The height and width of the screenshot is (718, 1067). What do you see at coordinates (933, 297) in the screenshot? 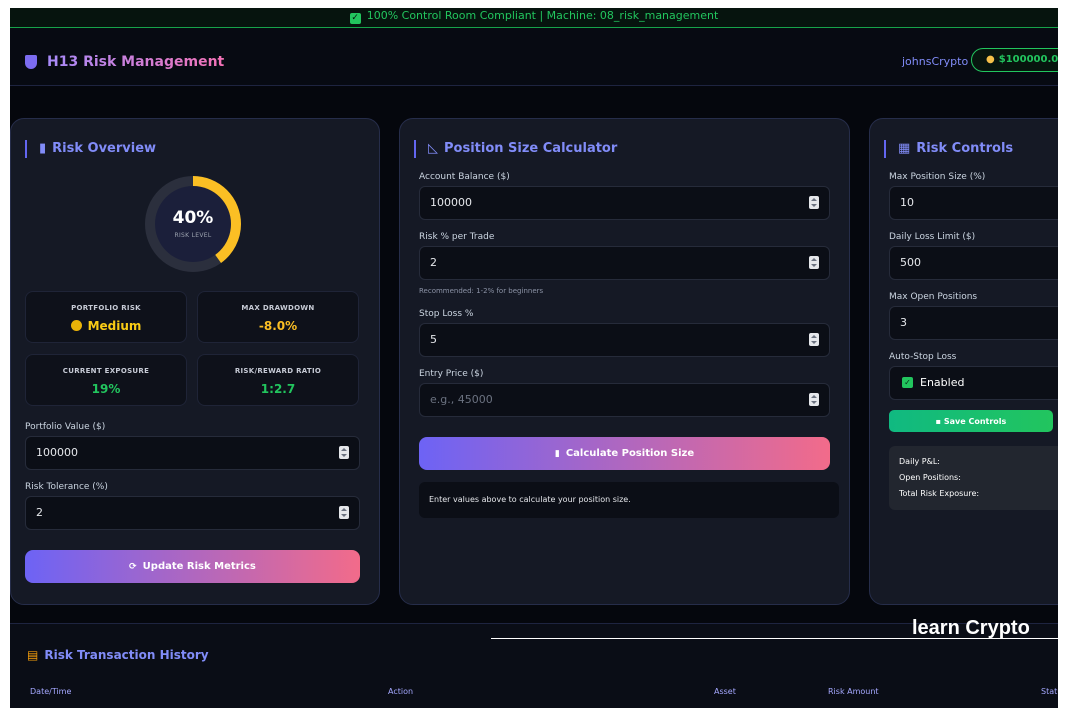
I see `max-open-label: Max Open Positions` at bounding box center [933, 297].